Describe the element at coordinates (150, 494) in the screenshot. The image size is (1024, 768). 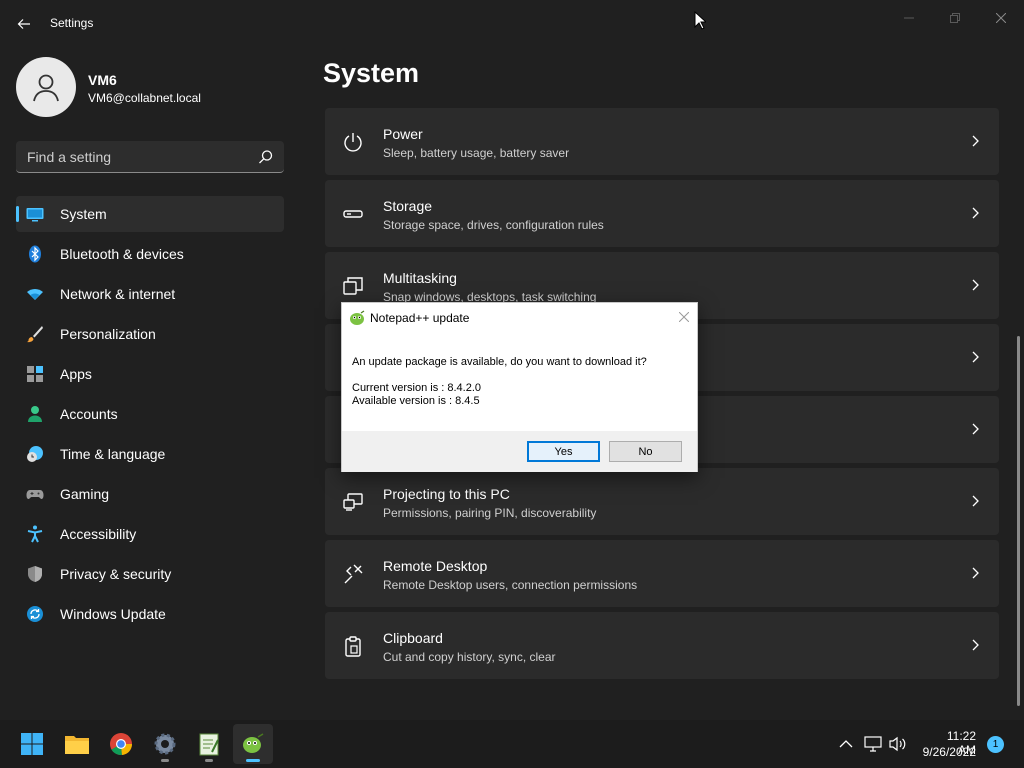
I see `sidebar-item-gaming: Gaming` at that location.